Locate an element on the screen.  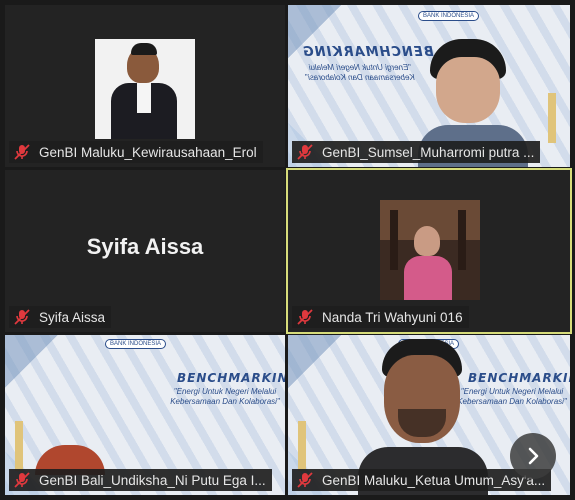
participant-name: Syifa Aissa is located at coordinates (72, 317).